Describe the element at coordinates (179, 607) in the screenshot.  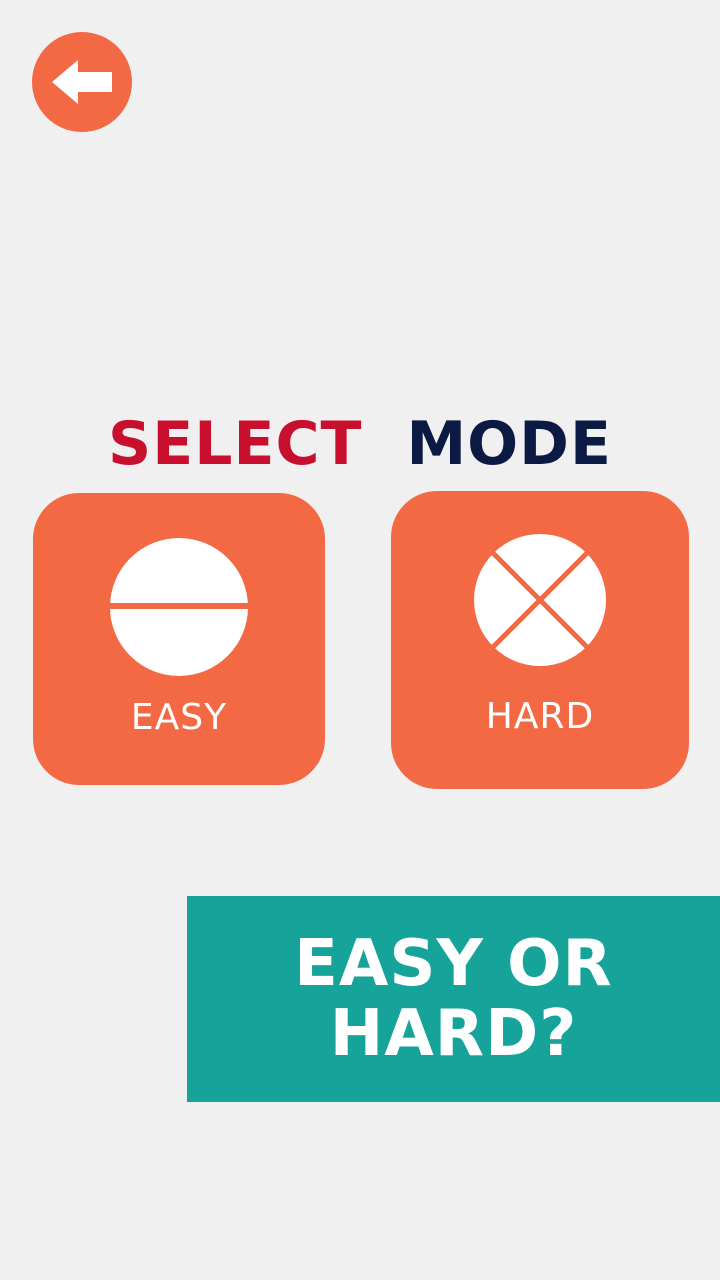
I see `half-circle-icon` at that location.